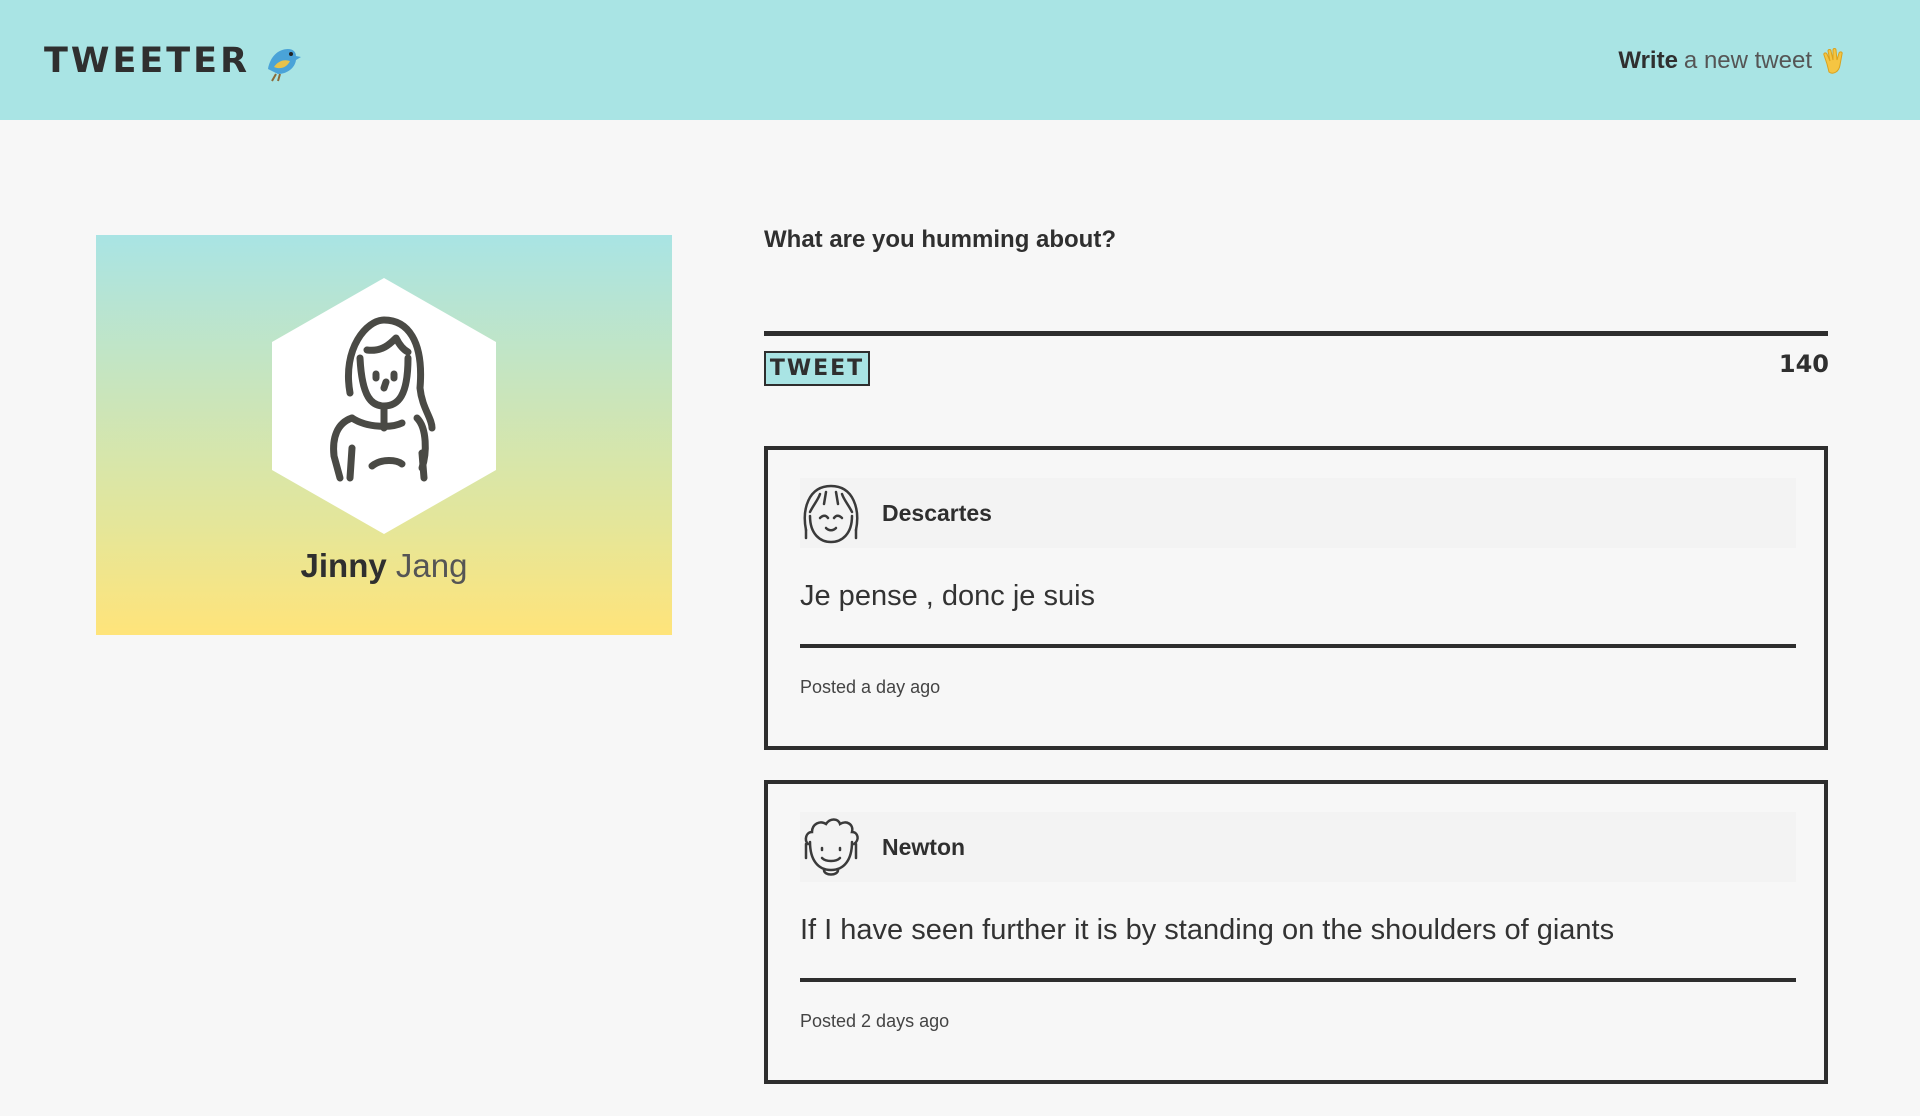 The height and width of the screenshot is (1116, 1920). What do you see at coordinates (384, 406) in the screenshot?
I see `woman-avatar-icon` at bounding box center [384, 406].